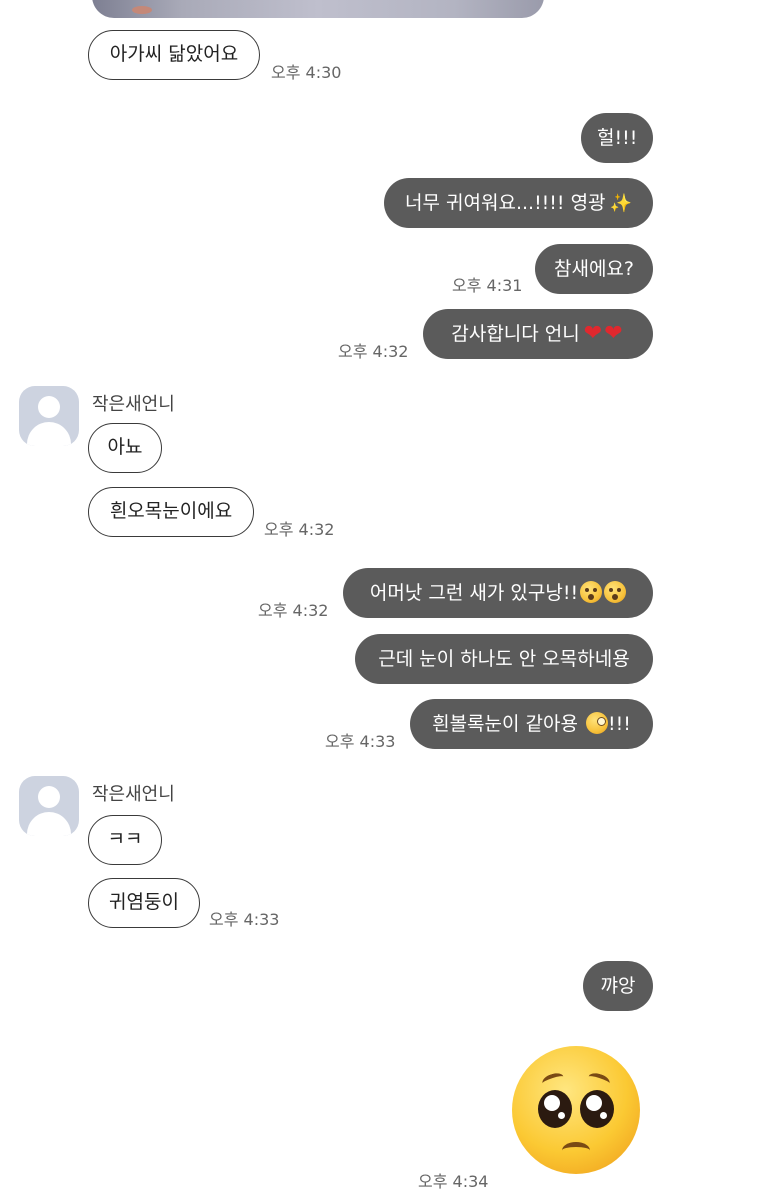 The width and height of the screenshot is (757, 1200). I want to click on face-with-monocle-icon, so click(597, 723).